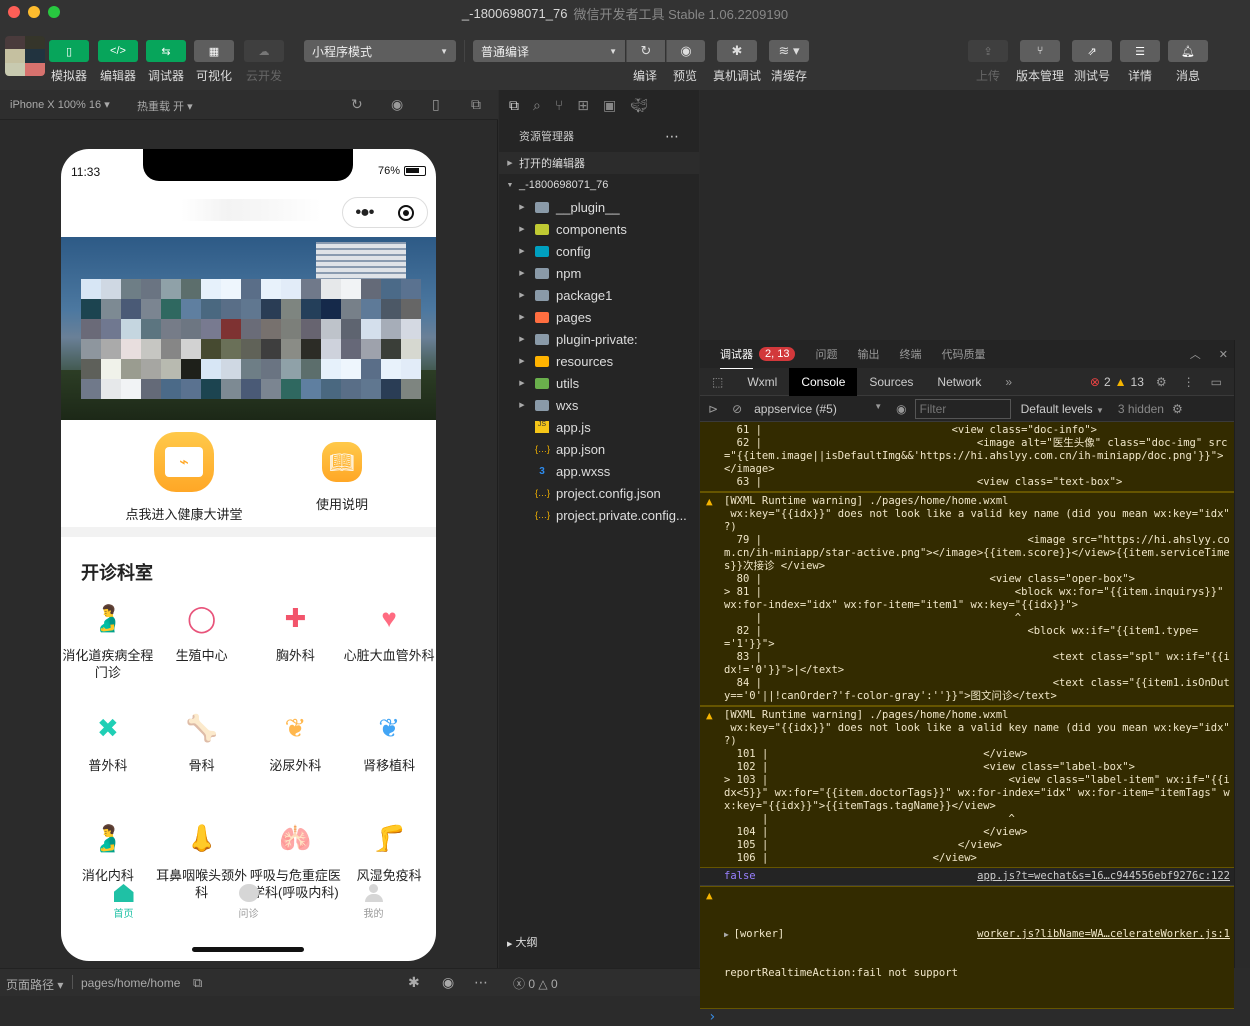 This screenshot has width=1250, height=1026. What do you see at coordinates (481, 982) in the screenshot?
I see `more-icon: ⋯` at bounding box center [481, 982].